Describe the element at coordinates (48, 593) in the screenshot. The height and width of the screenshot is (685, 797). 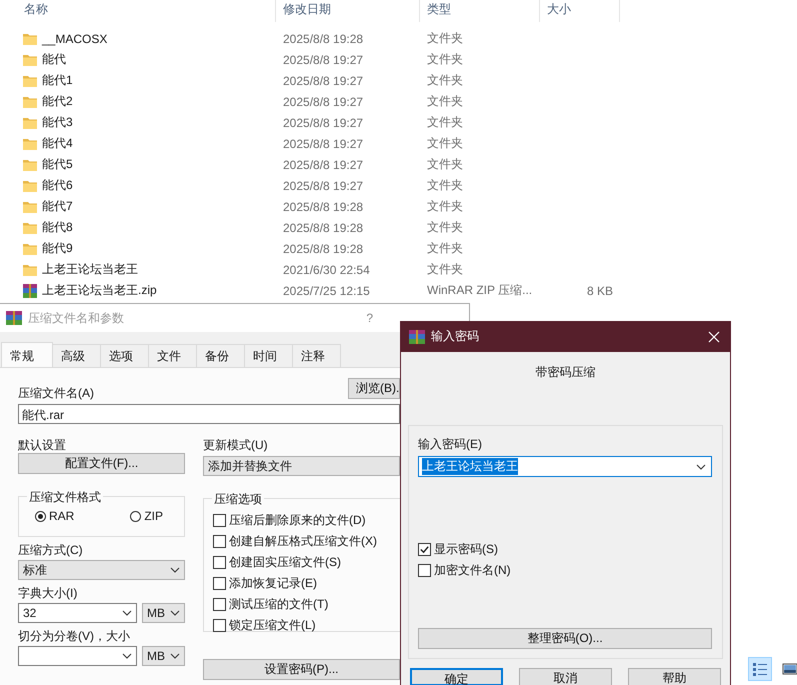
I see `field-label: 字典大小(I)` at that location.